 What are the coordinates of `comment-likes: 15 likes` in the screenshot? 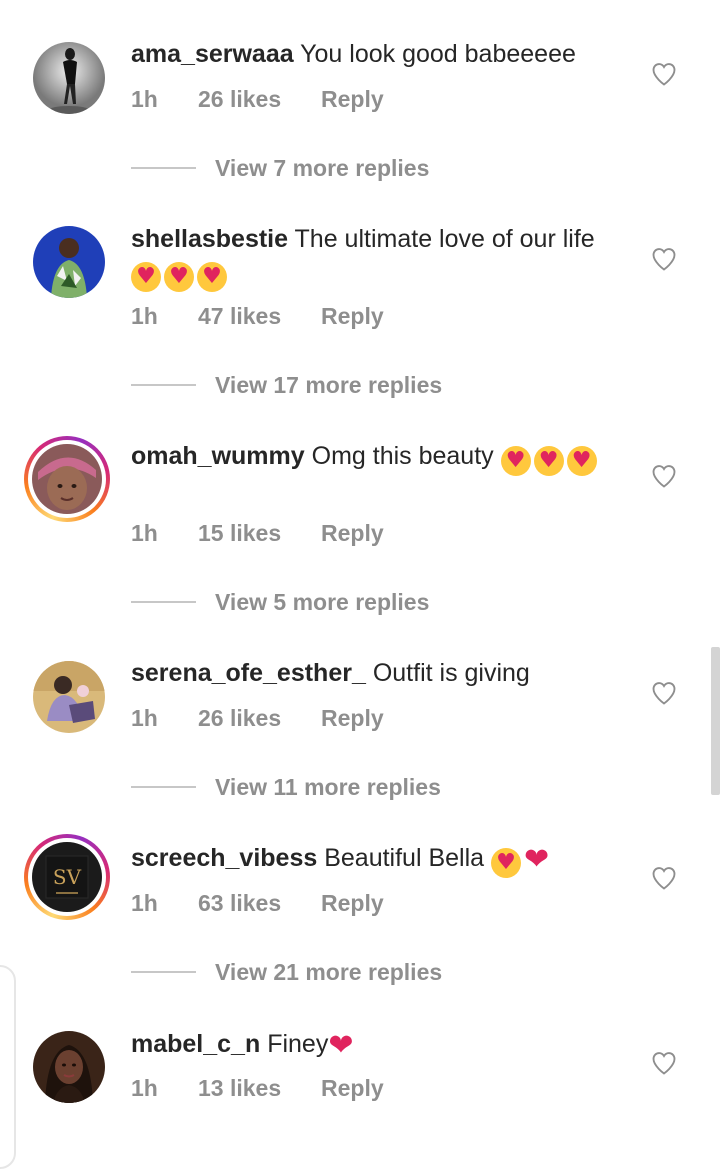 It's located at (239, 533).